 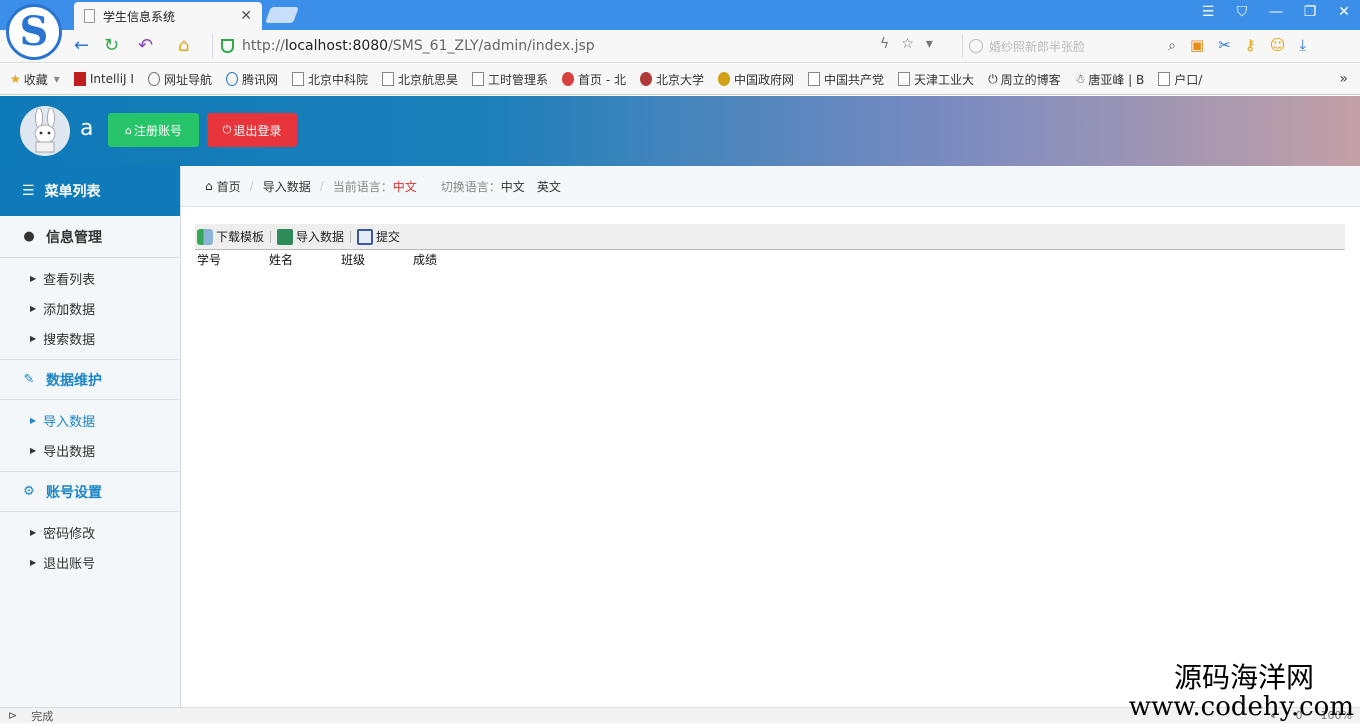 What do you see at coordinates (846, 79) in the screenshot?
I see `bookmark-item: 中国共产党` at bounding box center [846, 79].